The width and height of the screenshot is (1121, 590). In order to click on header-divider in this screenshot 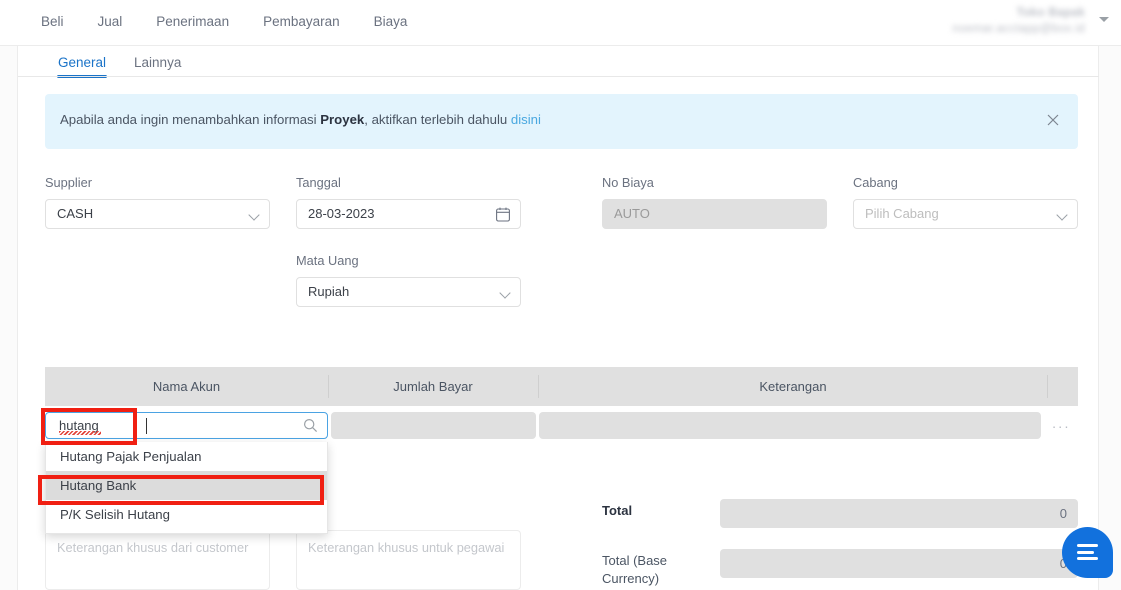, I will do `click(1047, 386)`.